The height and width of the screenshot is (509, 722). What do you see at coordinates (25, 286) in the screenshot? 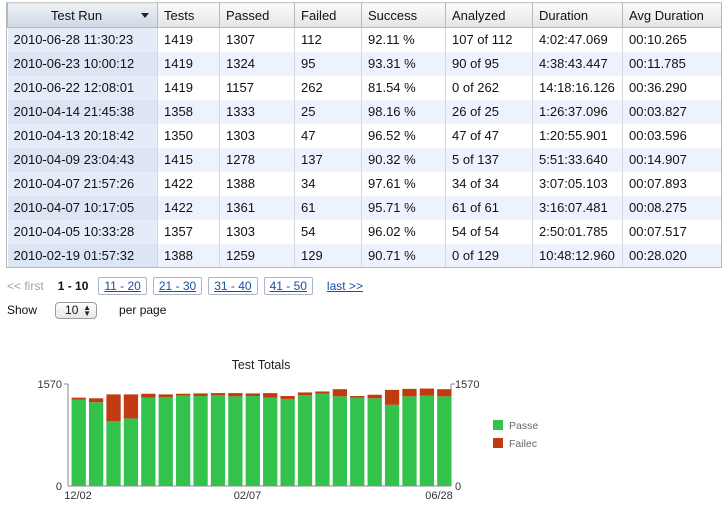
I see `first-page-link: << first` at bounding box center [25, 286].